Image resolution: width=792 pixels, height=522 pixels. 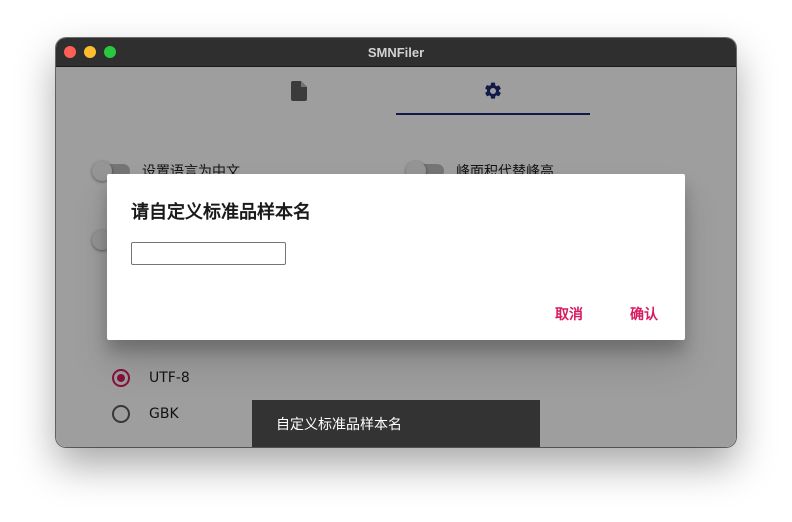 I want to click on cancel-button: 取消, so click(x=569, y=314).